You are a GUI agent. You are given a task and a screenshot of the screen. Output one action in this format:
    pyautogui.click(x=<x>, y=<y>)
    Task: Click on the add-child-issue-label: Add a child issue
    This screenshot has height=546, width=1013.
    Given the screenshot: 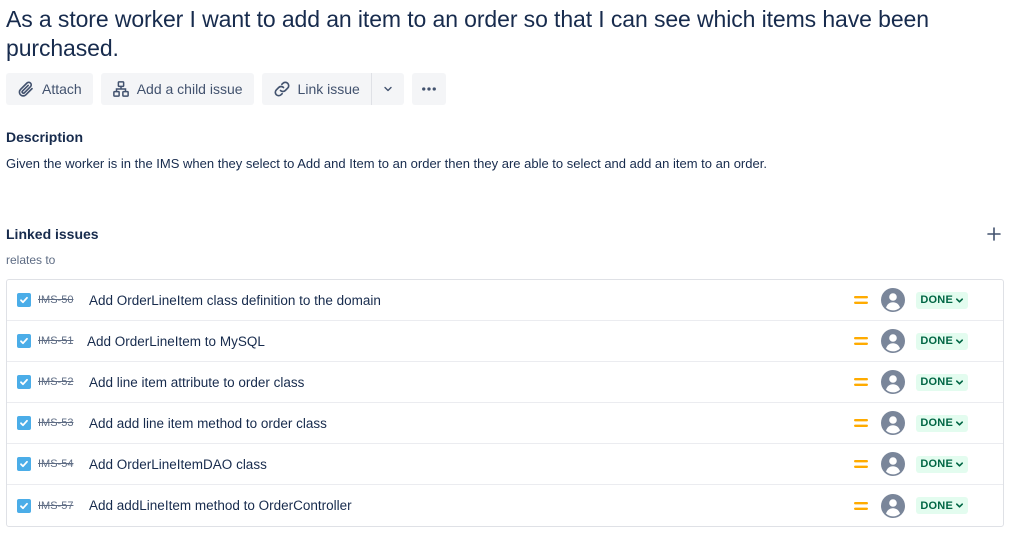 What is the action you would take?
    pyautogui.click(x=189, y=89)
    